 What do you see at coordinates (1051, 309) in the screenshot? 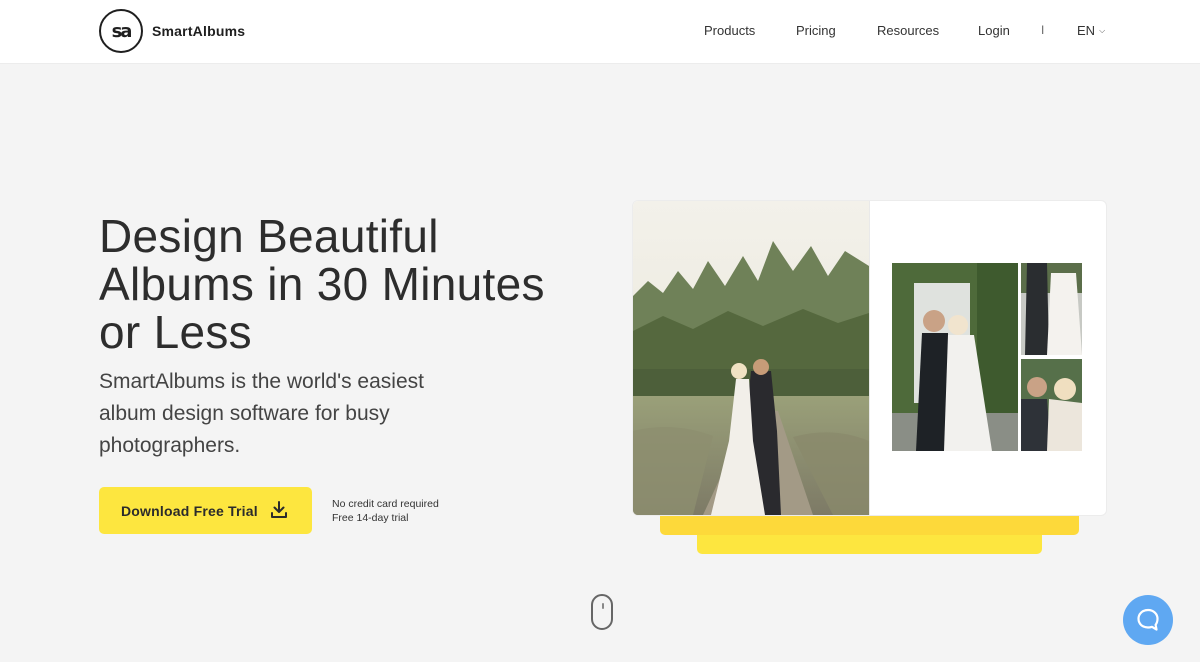
I see `album-photo-detail` at bounding box center [1051, 309].